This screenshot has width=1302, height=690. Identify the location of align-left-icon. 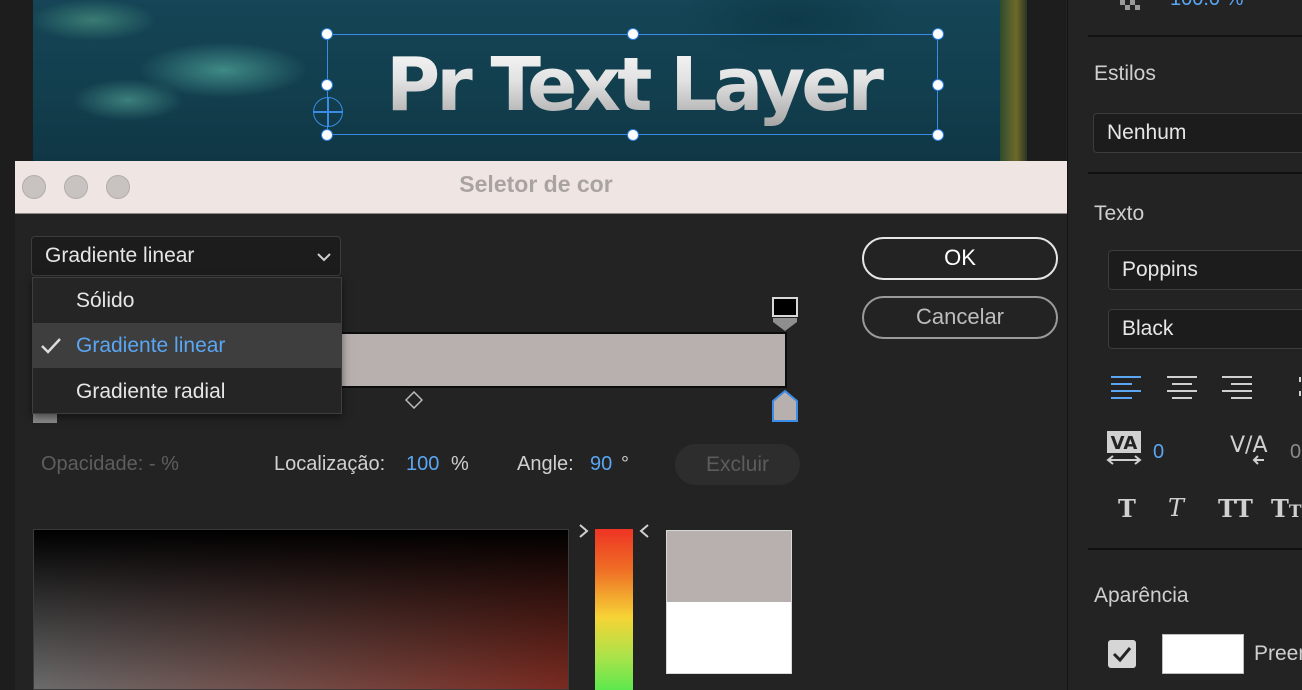
(1126, 387).